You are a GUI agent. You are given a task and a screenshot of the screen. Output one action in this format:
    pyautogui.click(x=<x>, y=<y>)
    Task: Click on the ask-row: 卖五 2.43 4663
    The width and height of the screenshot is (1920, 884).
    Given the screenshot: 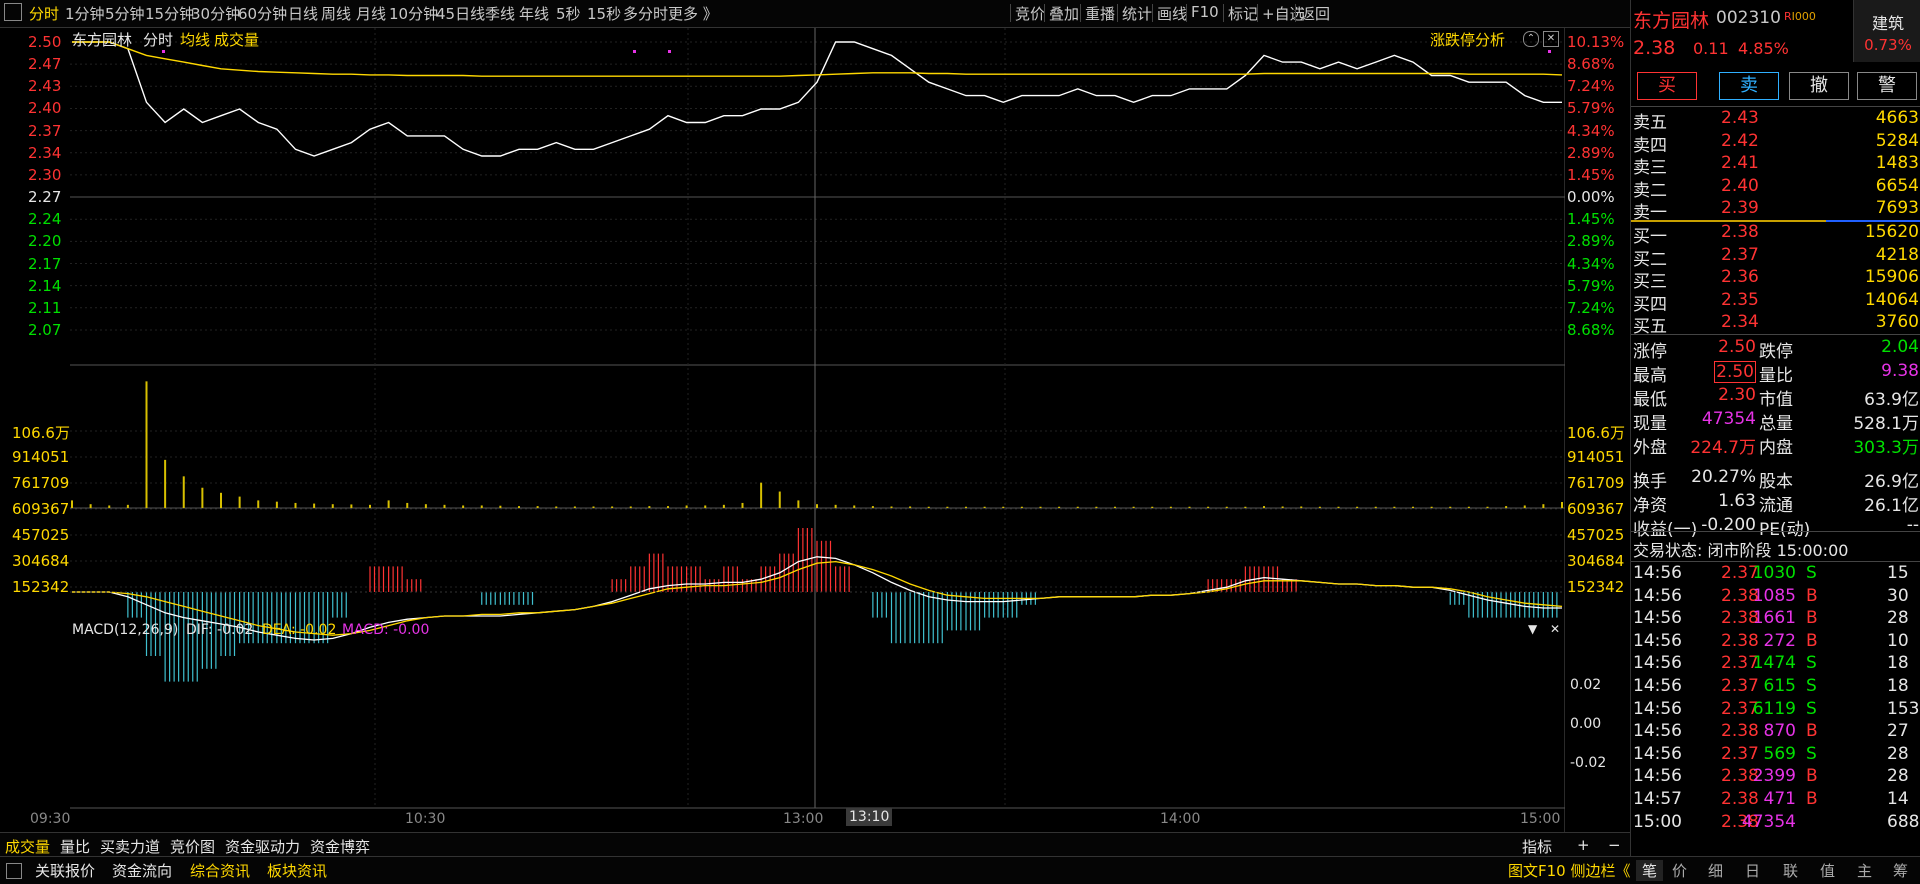 What is the action you would take?
    pyautogui.click(x=1775, y=120)
    